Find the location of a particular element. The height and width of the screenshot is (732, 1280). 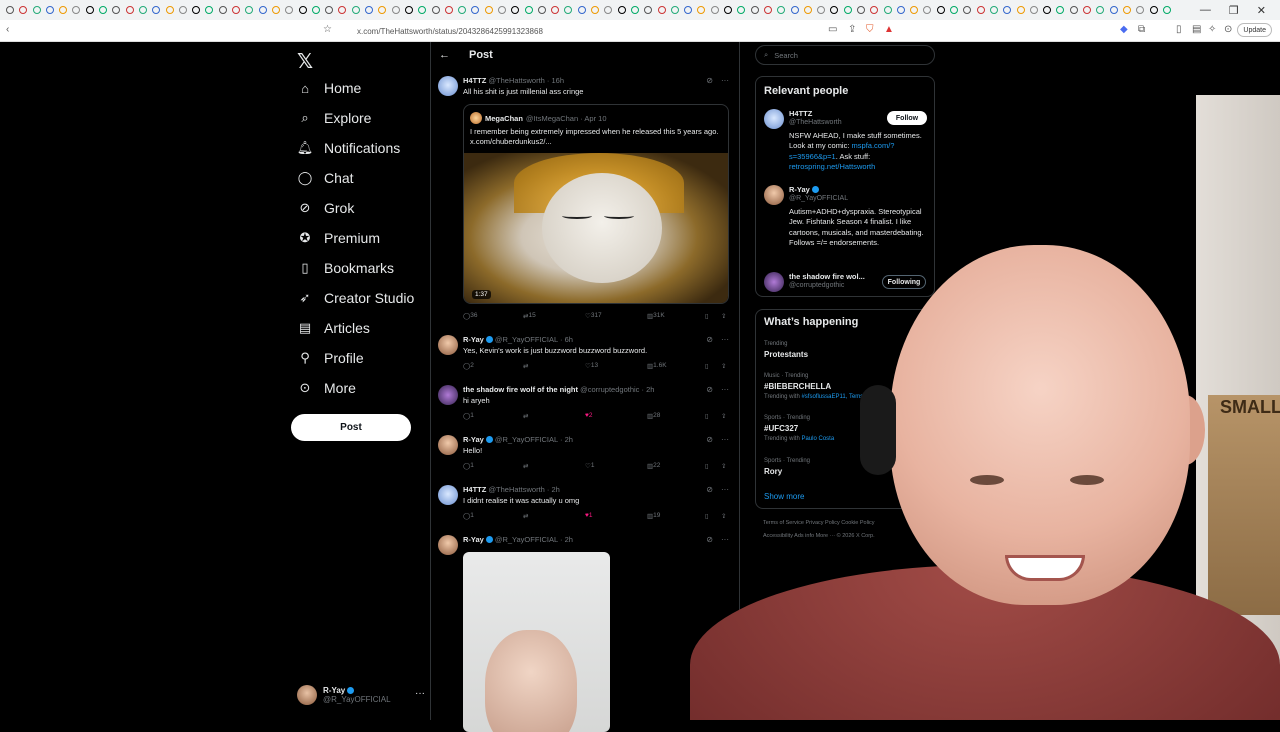

nav-premium: ✪ Premium is located at coordinates (339, 238).